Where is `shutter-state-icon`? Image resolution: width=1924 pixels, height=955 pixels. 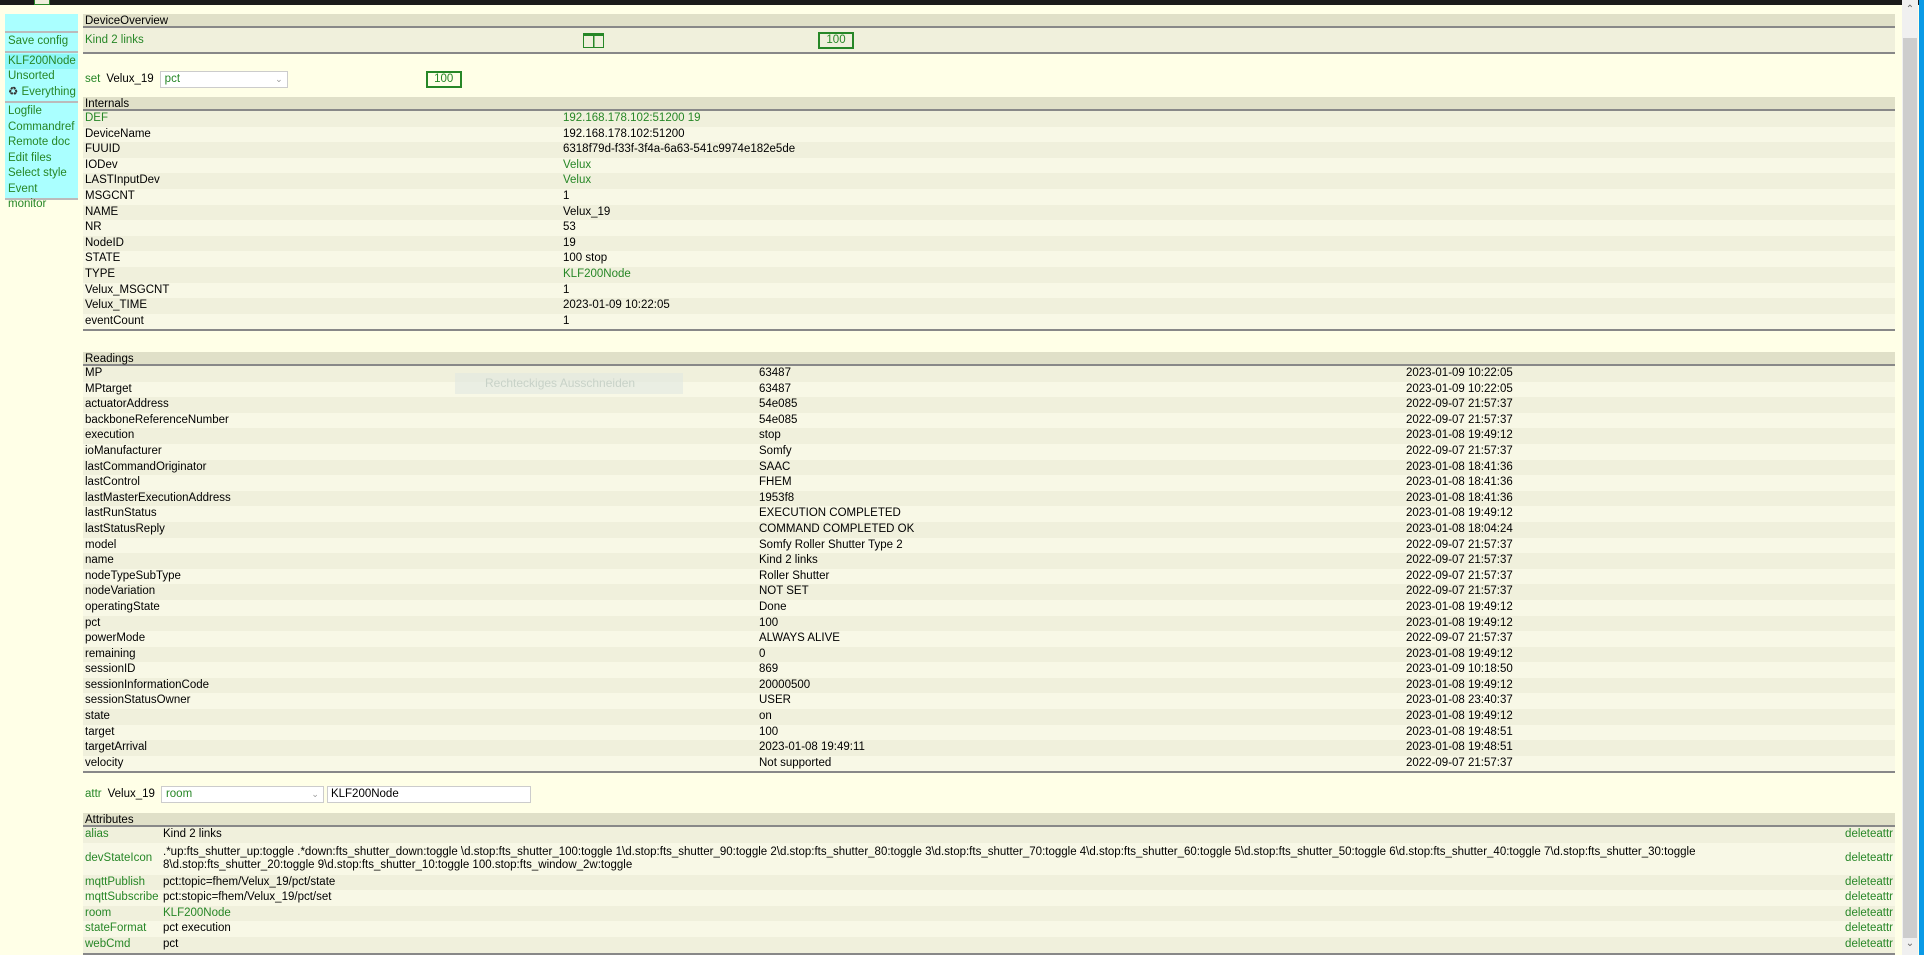 shutter-state-icon is located at coordinates (593, 40).